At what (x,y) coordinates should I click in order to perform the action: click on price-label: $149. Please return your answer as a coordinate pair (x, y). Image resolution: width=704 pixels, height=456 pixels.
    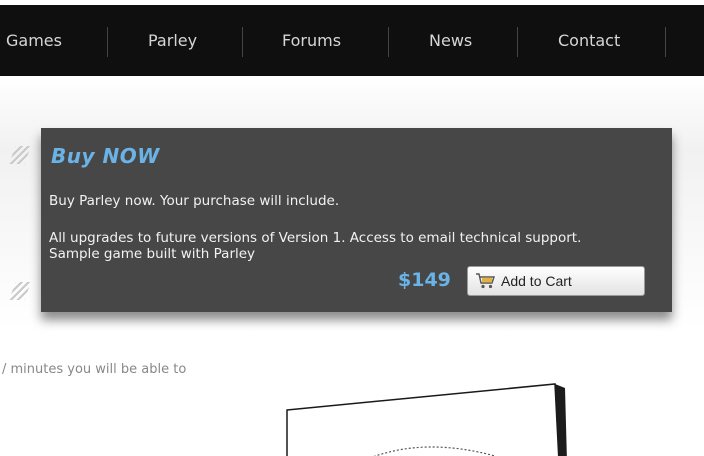
    Looking at the image, I should click on (424, 280).